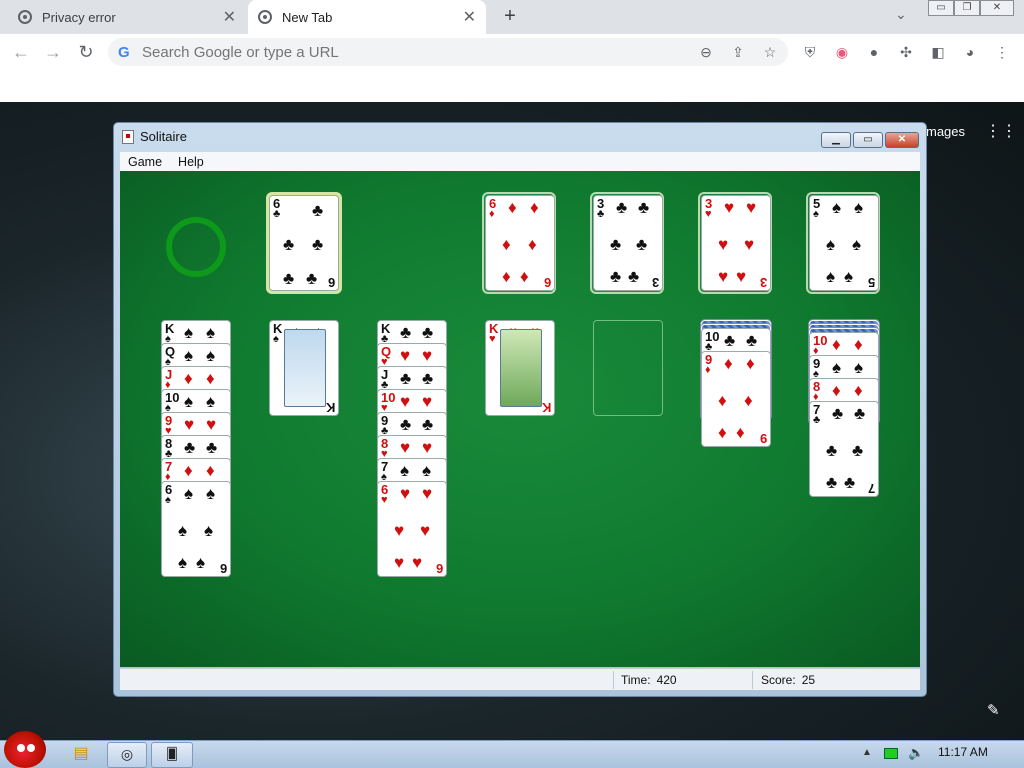 This screenshot has width=1024, height=768. What do you see at coordinates (127, 17) in the screenshot?
I see `tab-privacy-error: Privacy error ✕` at bounding box center [127, 17].